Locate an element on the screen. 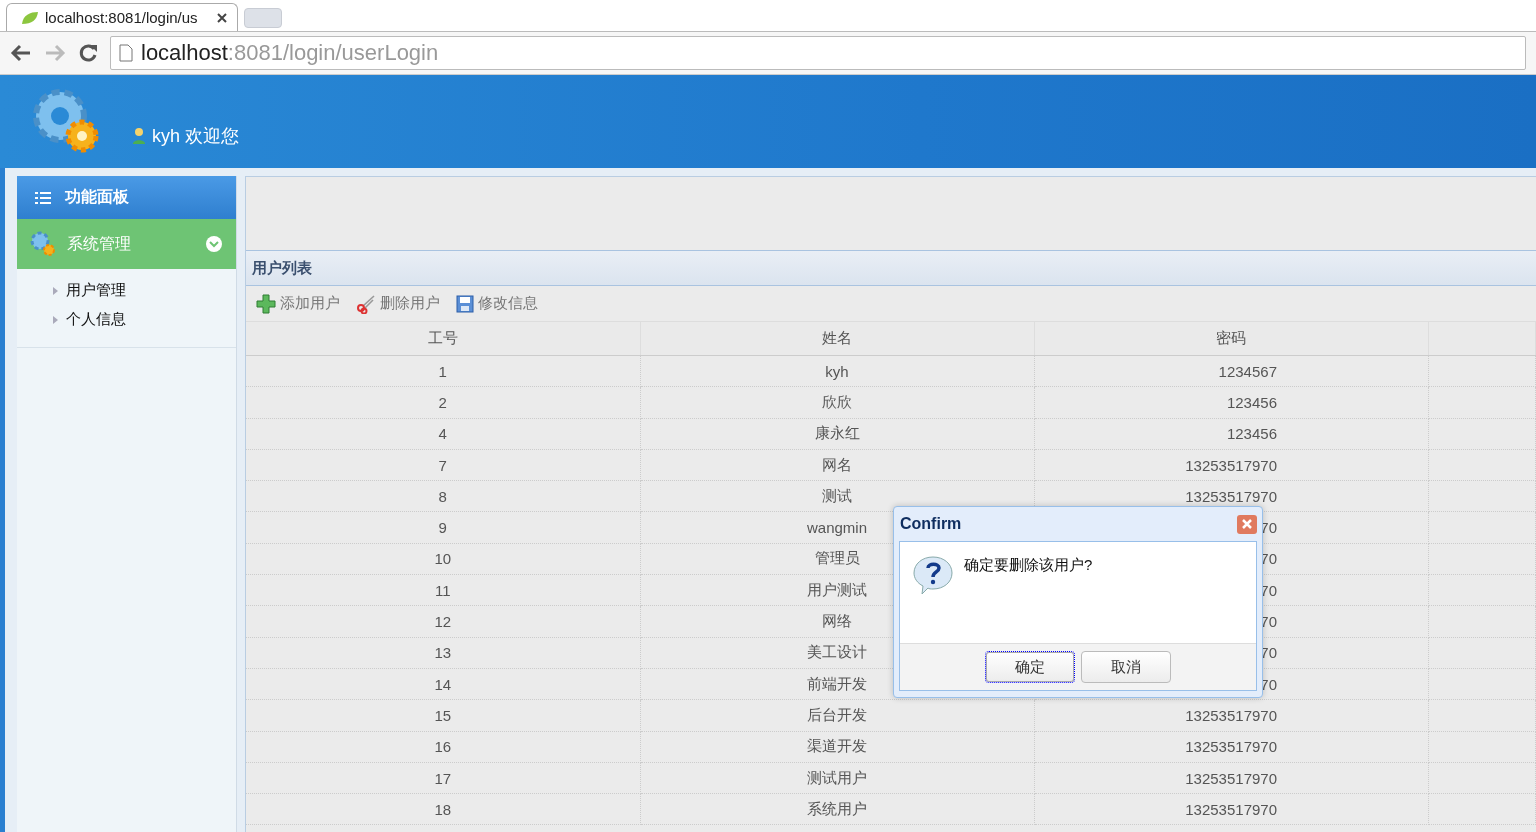  table-cell: 9 is located at coordinates (442, 528).